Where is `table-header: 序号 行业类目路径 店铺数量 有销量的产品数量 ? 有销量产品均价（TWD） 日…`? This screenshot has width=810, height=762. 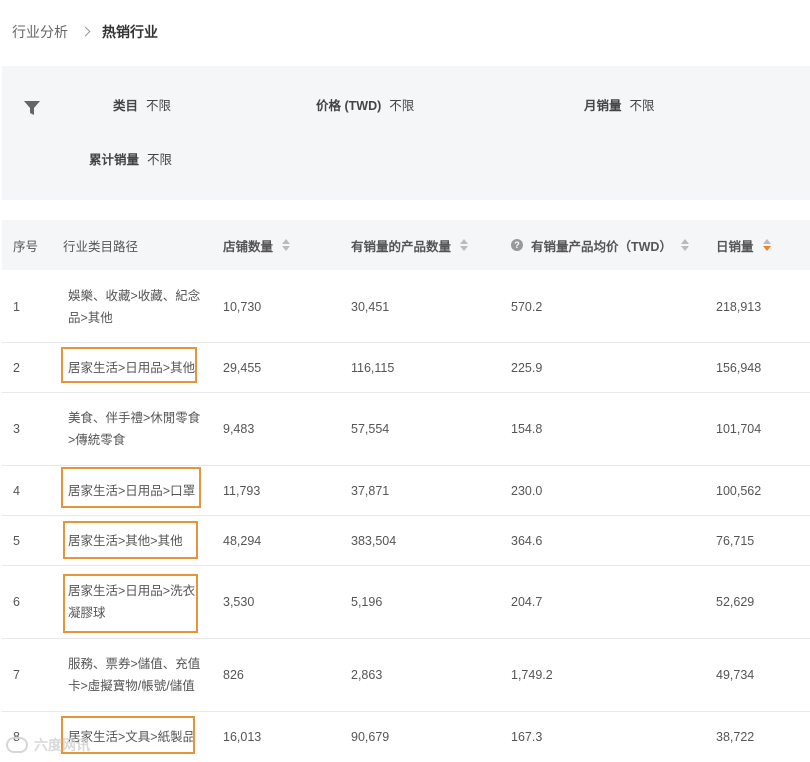
table-header: 序号 行业类目路径 店铺数量 有销量的产品数量 ? 有销量产品均价（TWD） 日… is located at coordinates (406, 245).